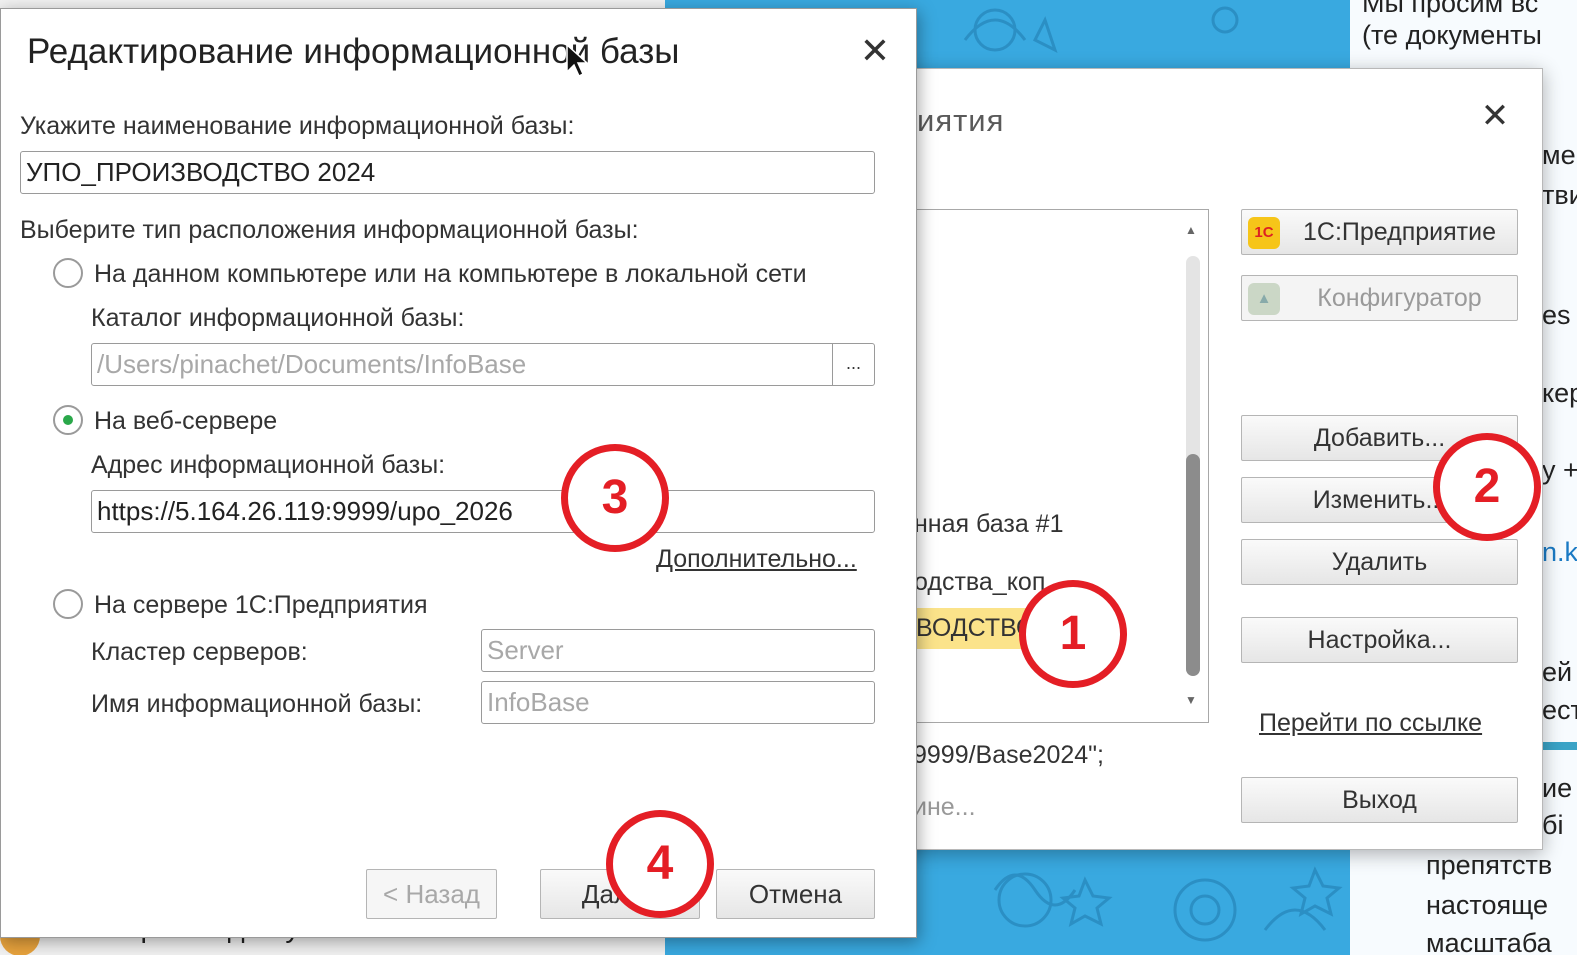 This screenshot has height=955, width=1577. Describe the element at coordinates (875, 51) in the screenshot. I see `dialog-close-icon: ✕` at that location.